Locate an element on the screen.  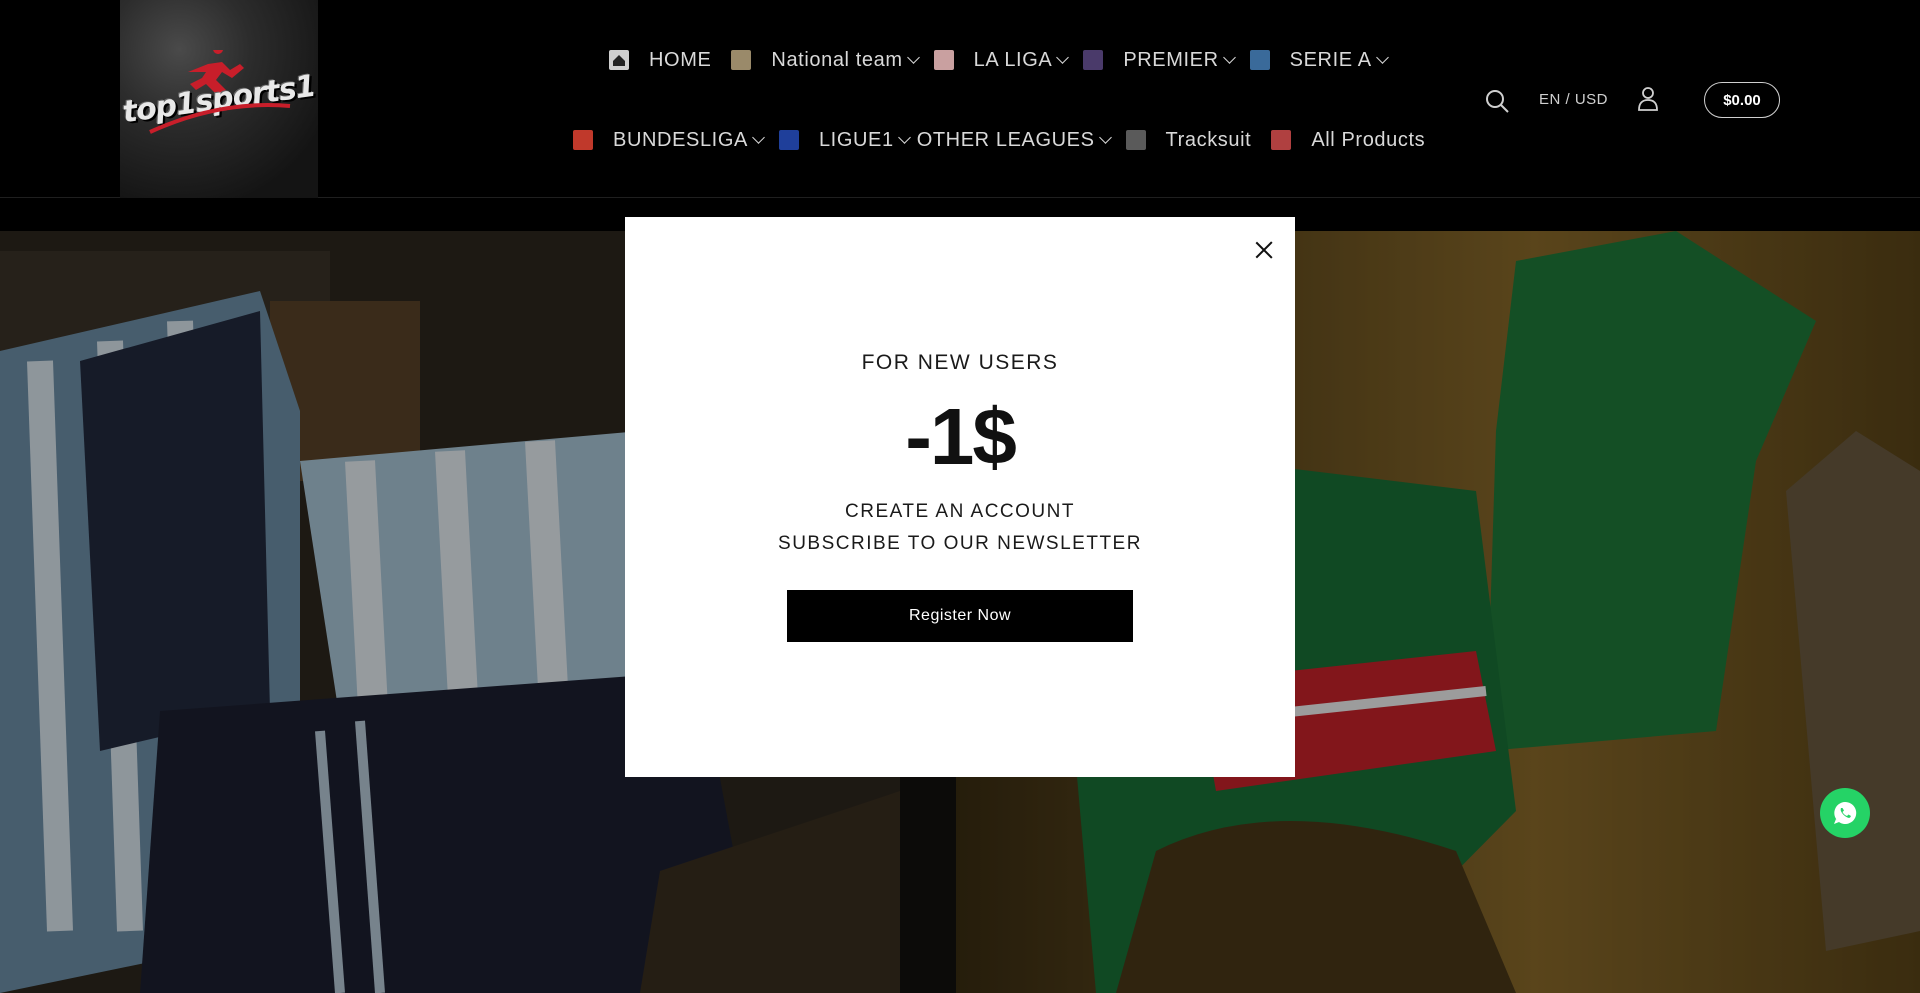
serie-a-icon is located at coordinates (1259, 60).